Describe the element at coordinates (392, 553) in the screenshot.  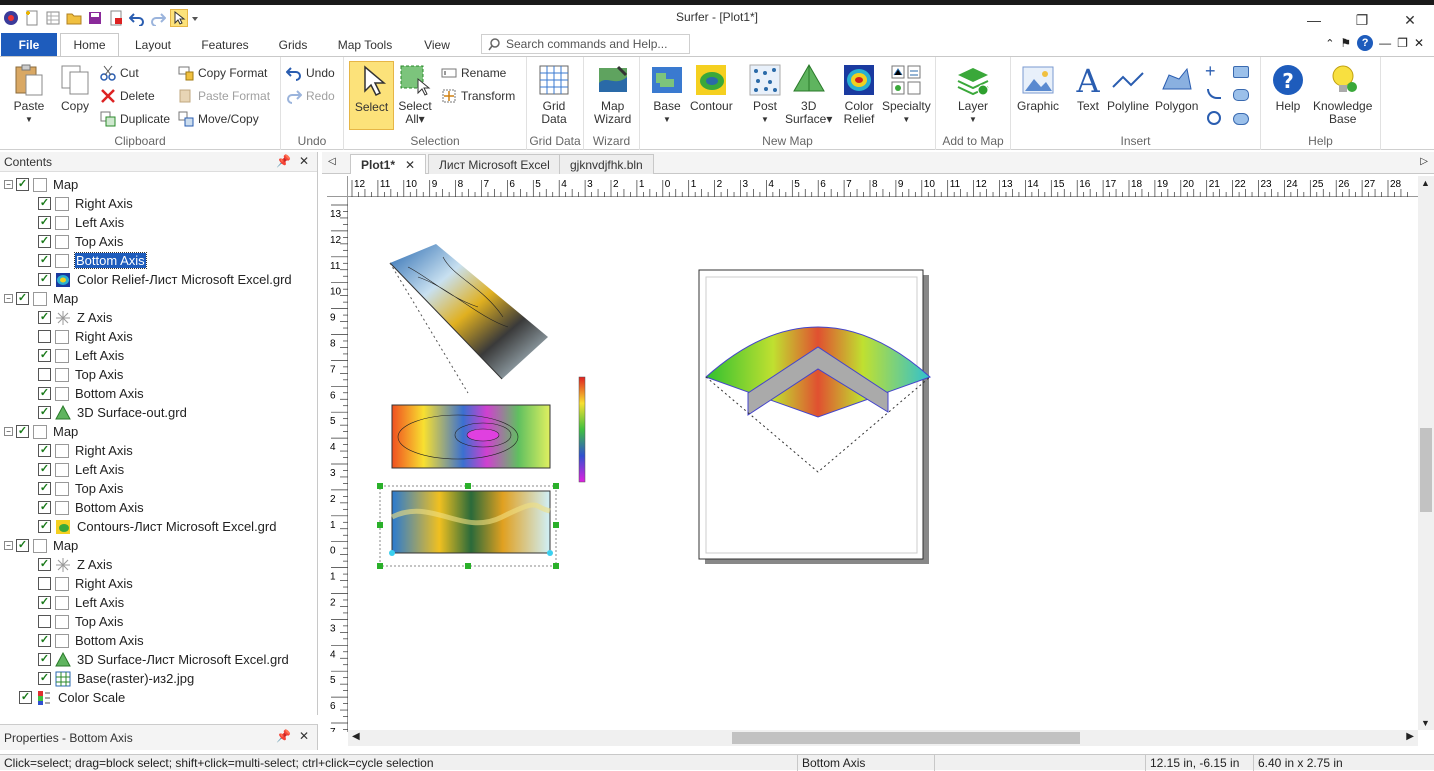
I see `rotation-handle-left` at that location.